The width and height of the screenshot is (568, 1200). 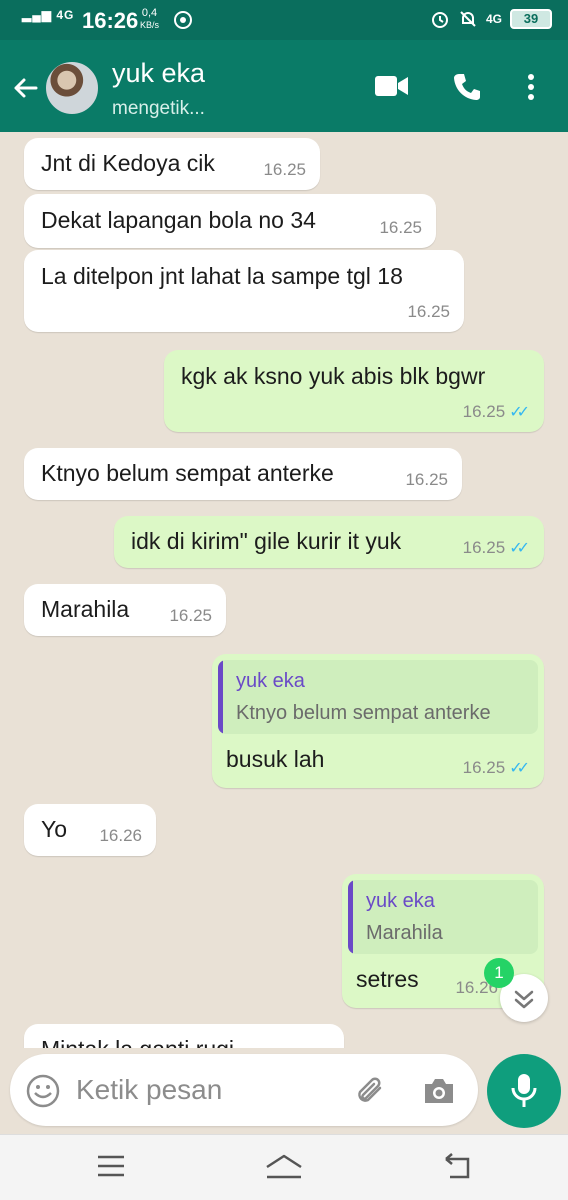 What do you see at coordinates (178, 220) in the screenshot?
I see `message-text: Dekat lapangan bola no 34` at bounding box center [178, 220].